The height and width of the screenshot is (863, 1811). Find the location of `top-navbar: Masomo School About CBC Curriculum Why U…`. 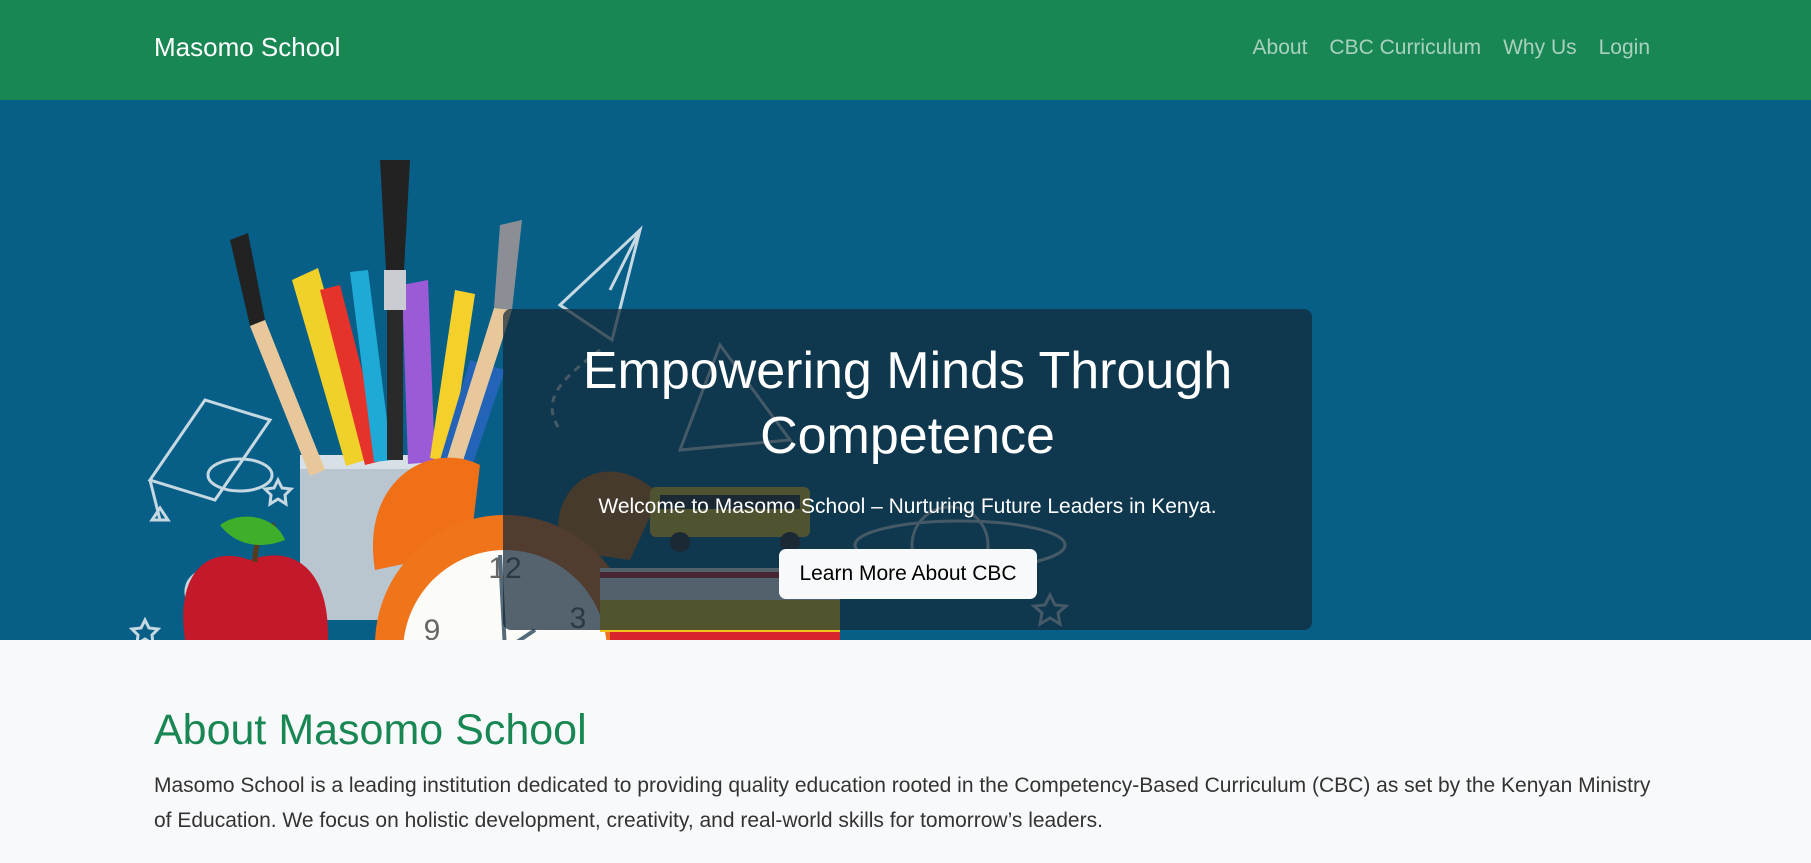

top-navbar: Masomo School About CBC Curriculum Why U… is located at coordinates (905, 50).